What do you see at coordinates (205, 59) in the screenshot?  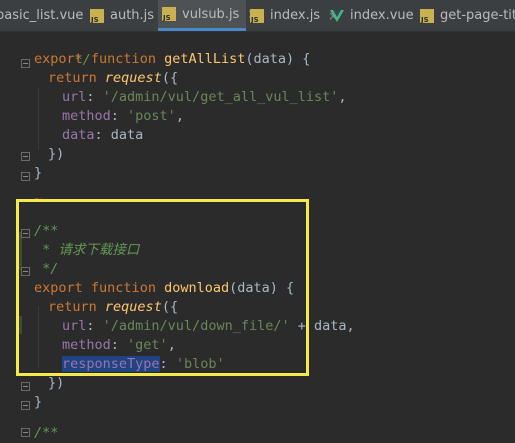 I see `function-name: getAllList` at bounding box center [205, 59].